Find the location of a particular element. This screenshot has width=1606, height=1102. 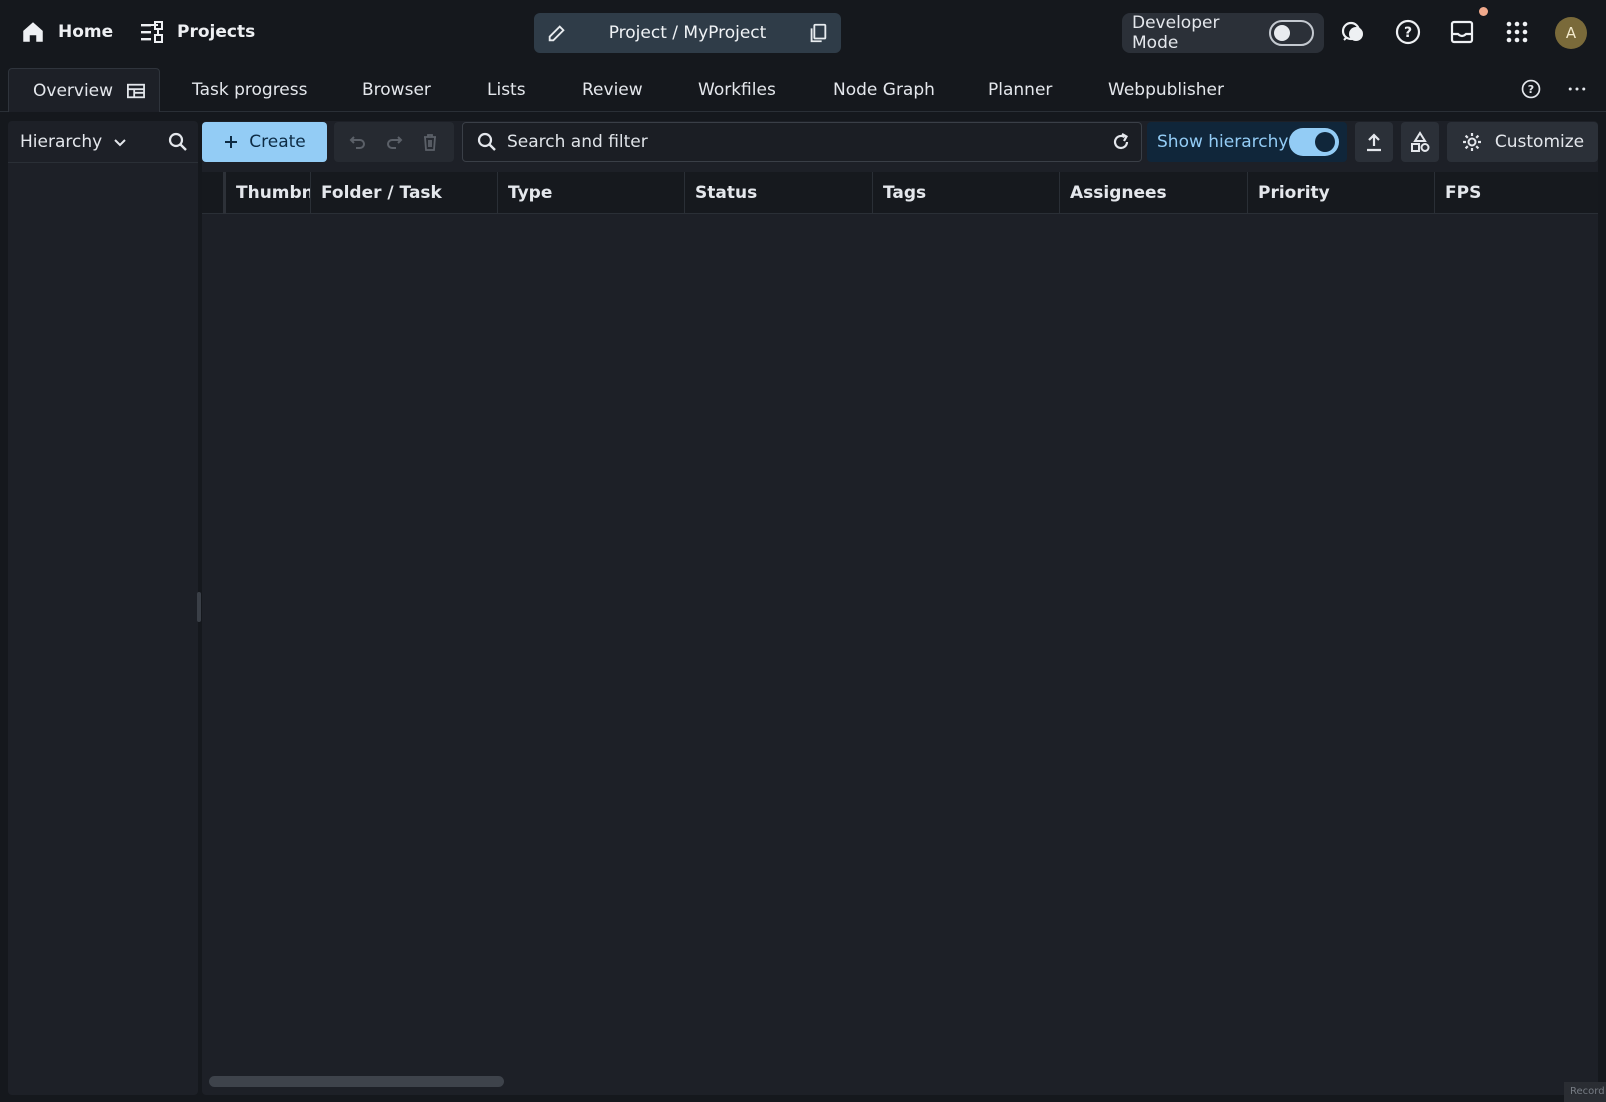

delete-icon is located at coordinates (430, 142).